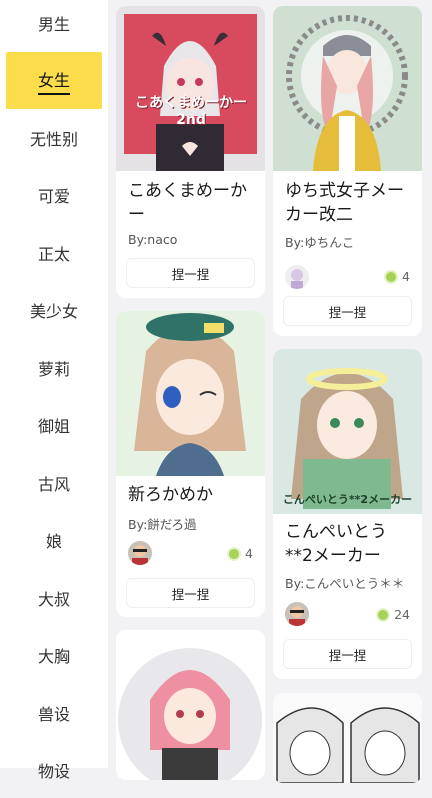  Describe the element at coordinates (191, 111) in the screenshot. I see `thumb-logo-text: こあくまめーかー 2nd` at that location.